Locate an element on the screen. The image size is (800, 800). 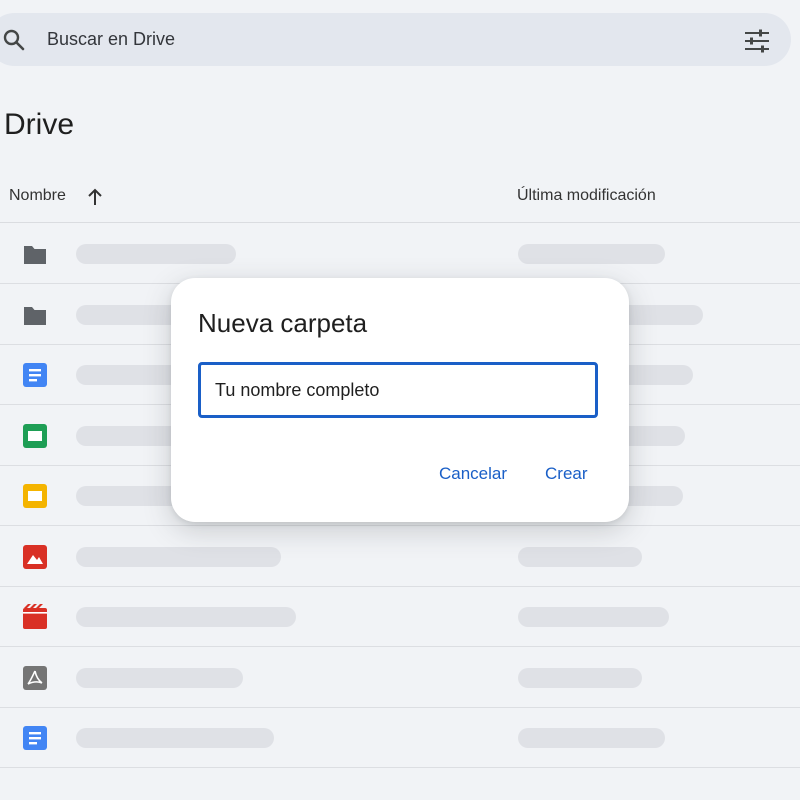
image-icon is located at coordinates (35, 556).